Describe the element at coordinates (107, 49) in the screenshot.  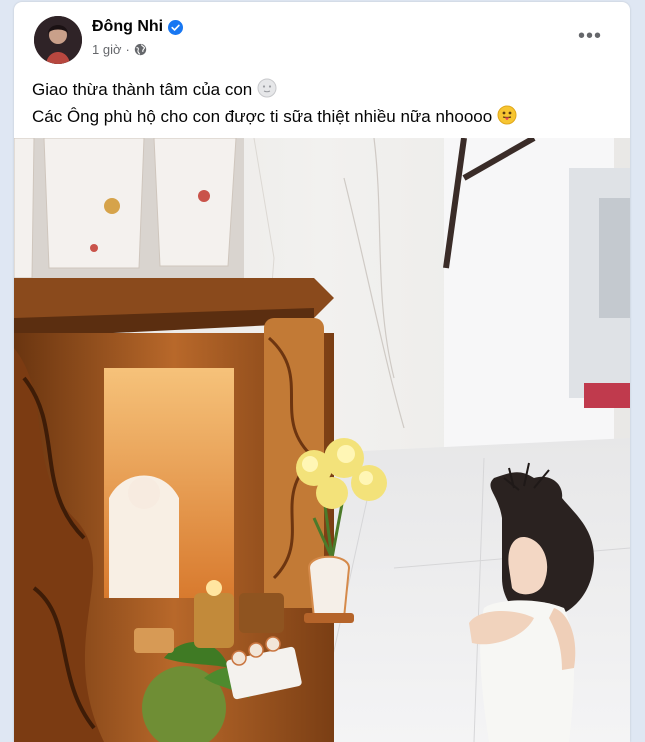
I see `post-timestamp: 1 giờ` at that location.